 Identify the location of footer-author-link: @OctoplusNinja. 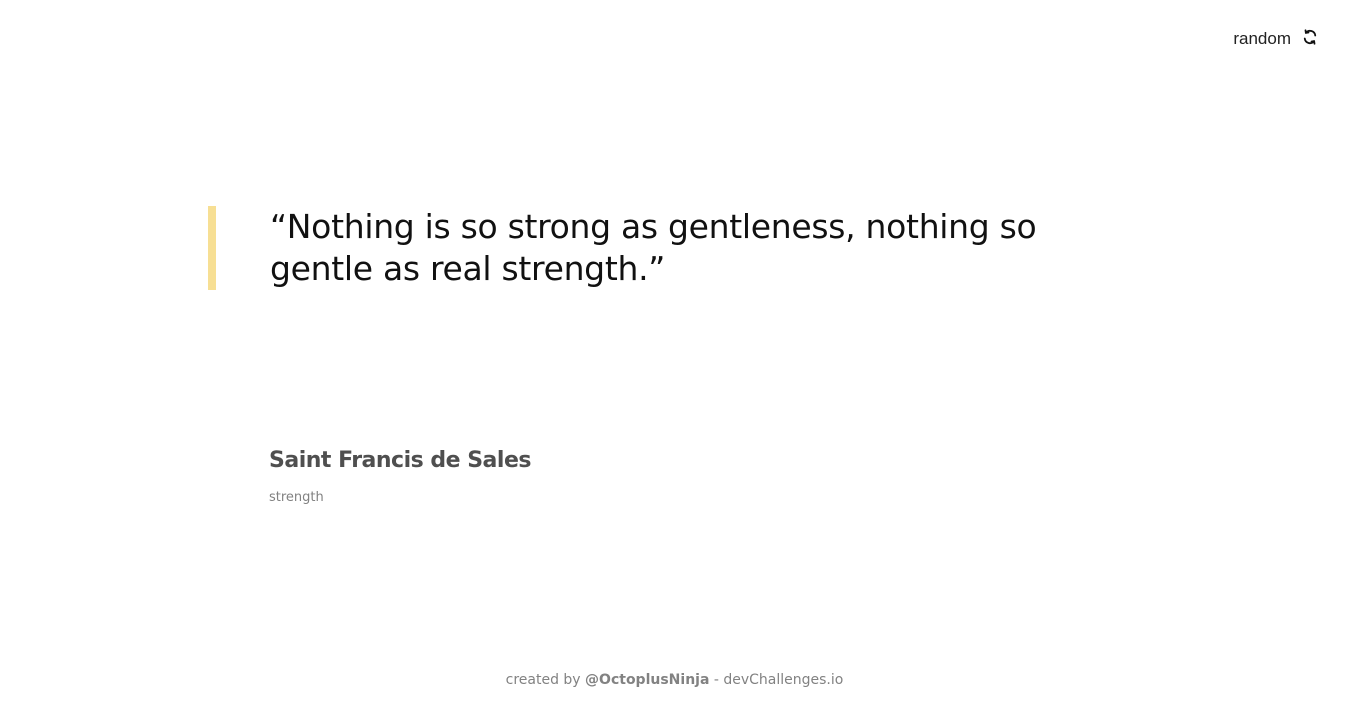
(647, 680).